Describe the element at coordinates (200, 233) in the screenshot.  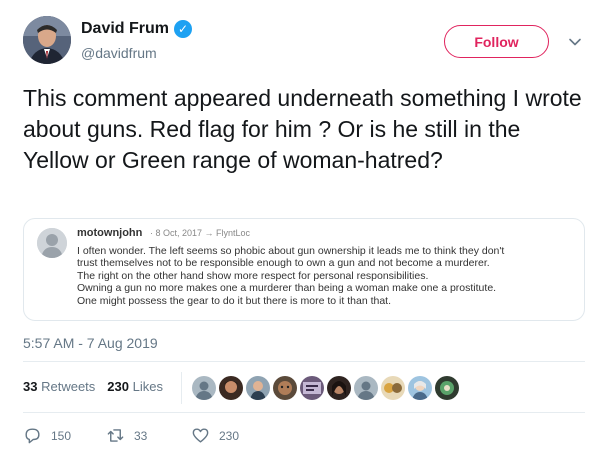
I see `comment-meta: · 8 Oct, 2017 → FlyntLoc` at that location.